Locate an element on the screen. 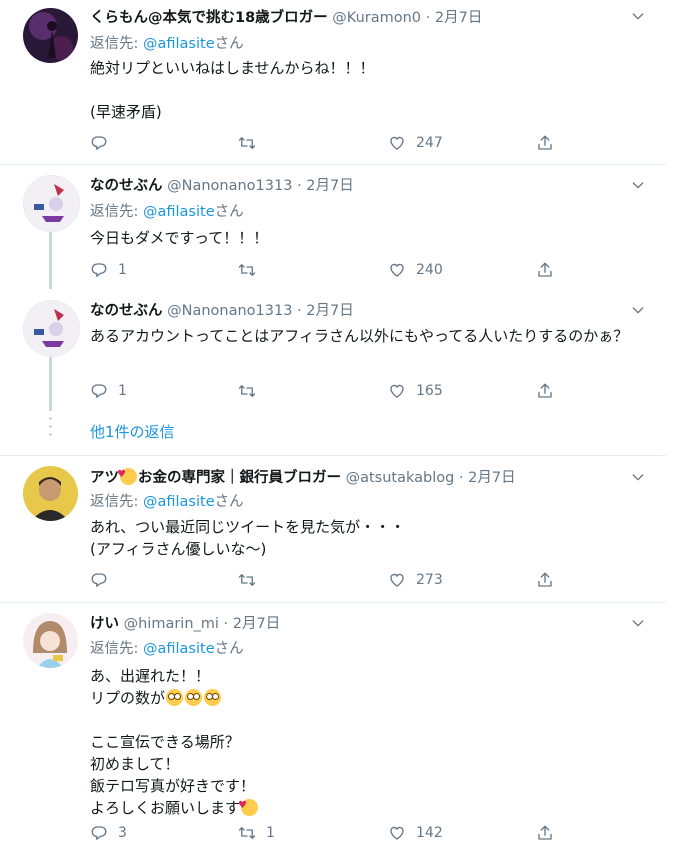 The height and width of the screenshot is (853, 678). tweet-text: あれ、つい最近同じツイートを見た気が・・・ (アフィラさん優しいな〜) is located at coordinates (248, 538).